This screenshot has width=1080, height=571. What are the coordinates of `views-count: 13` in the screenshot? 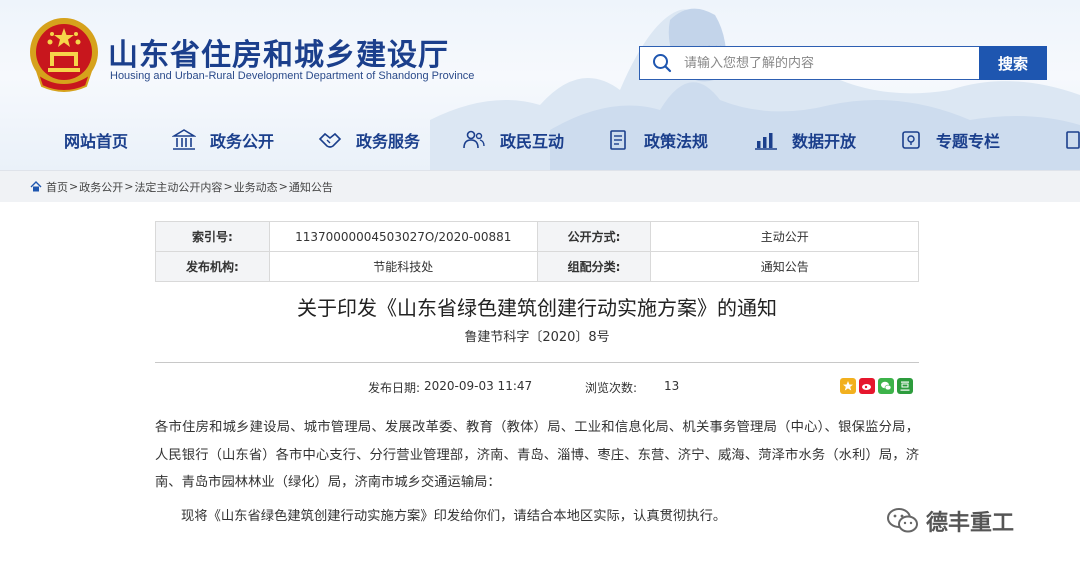 It's located at (672, 386).